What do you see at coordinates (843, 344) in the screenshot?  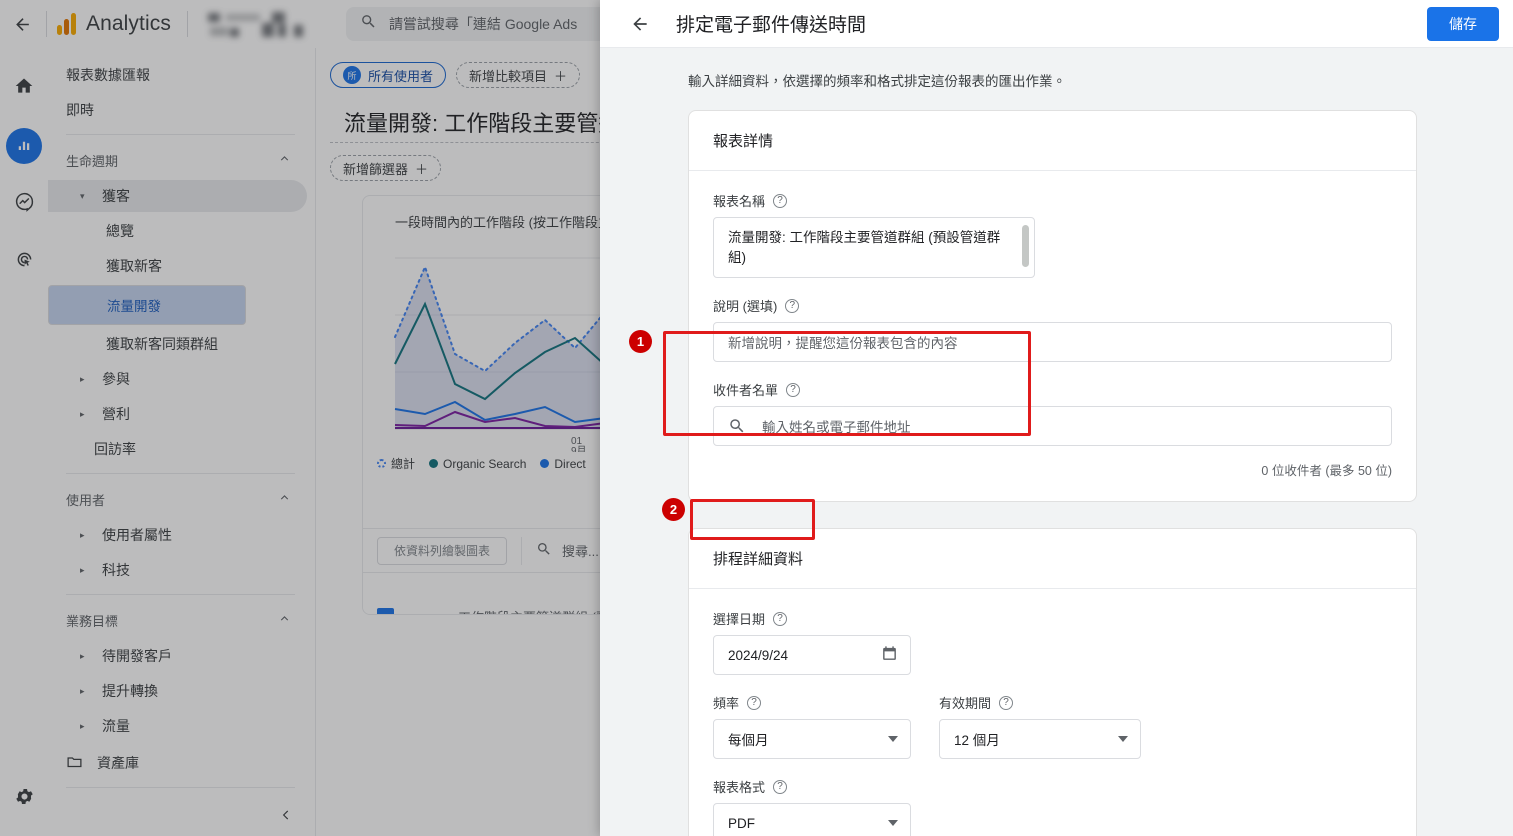 I see `description-placeholder: 新增說明，提醒您這份報表包含的內容` at bounding box center [843, 344].